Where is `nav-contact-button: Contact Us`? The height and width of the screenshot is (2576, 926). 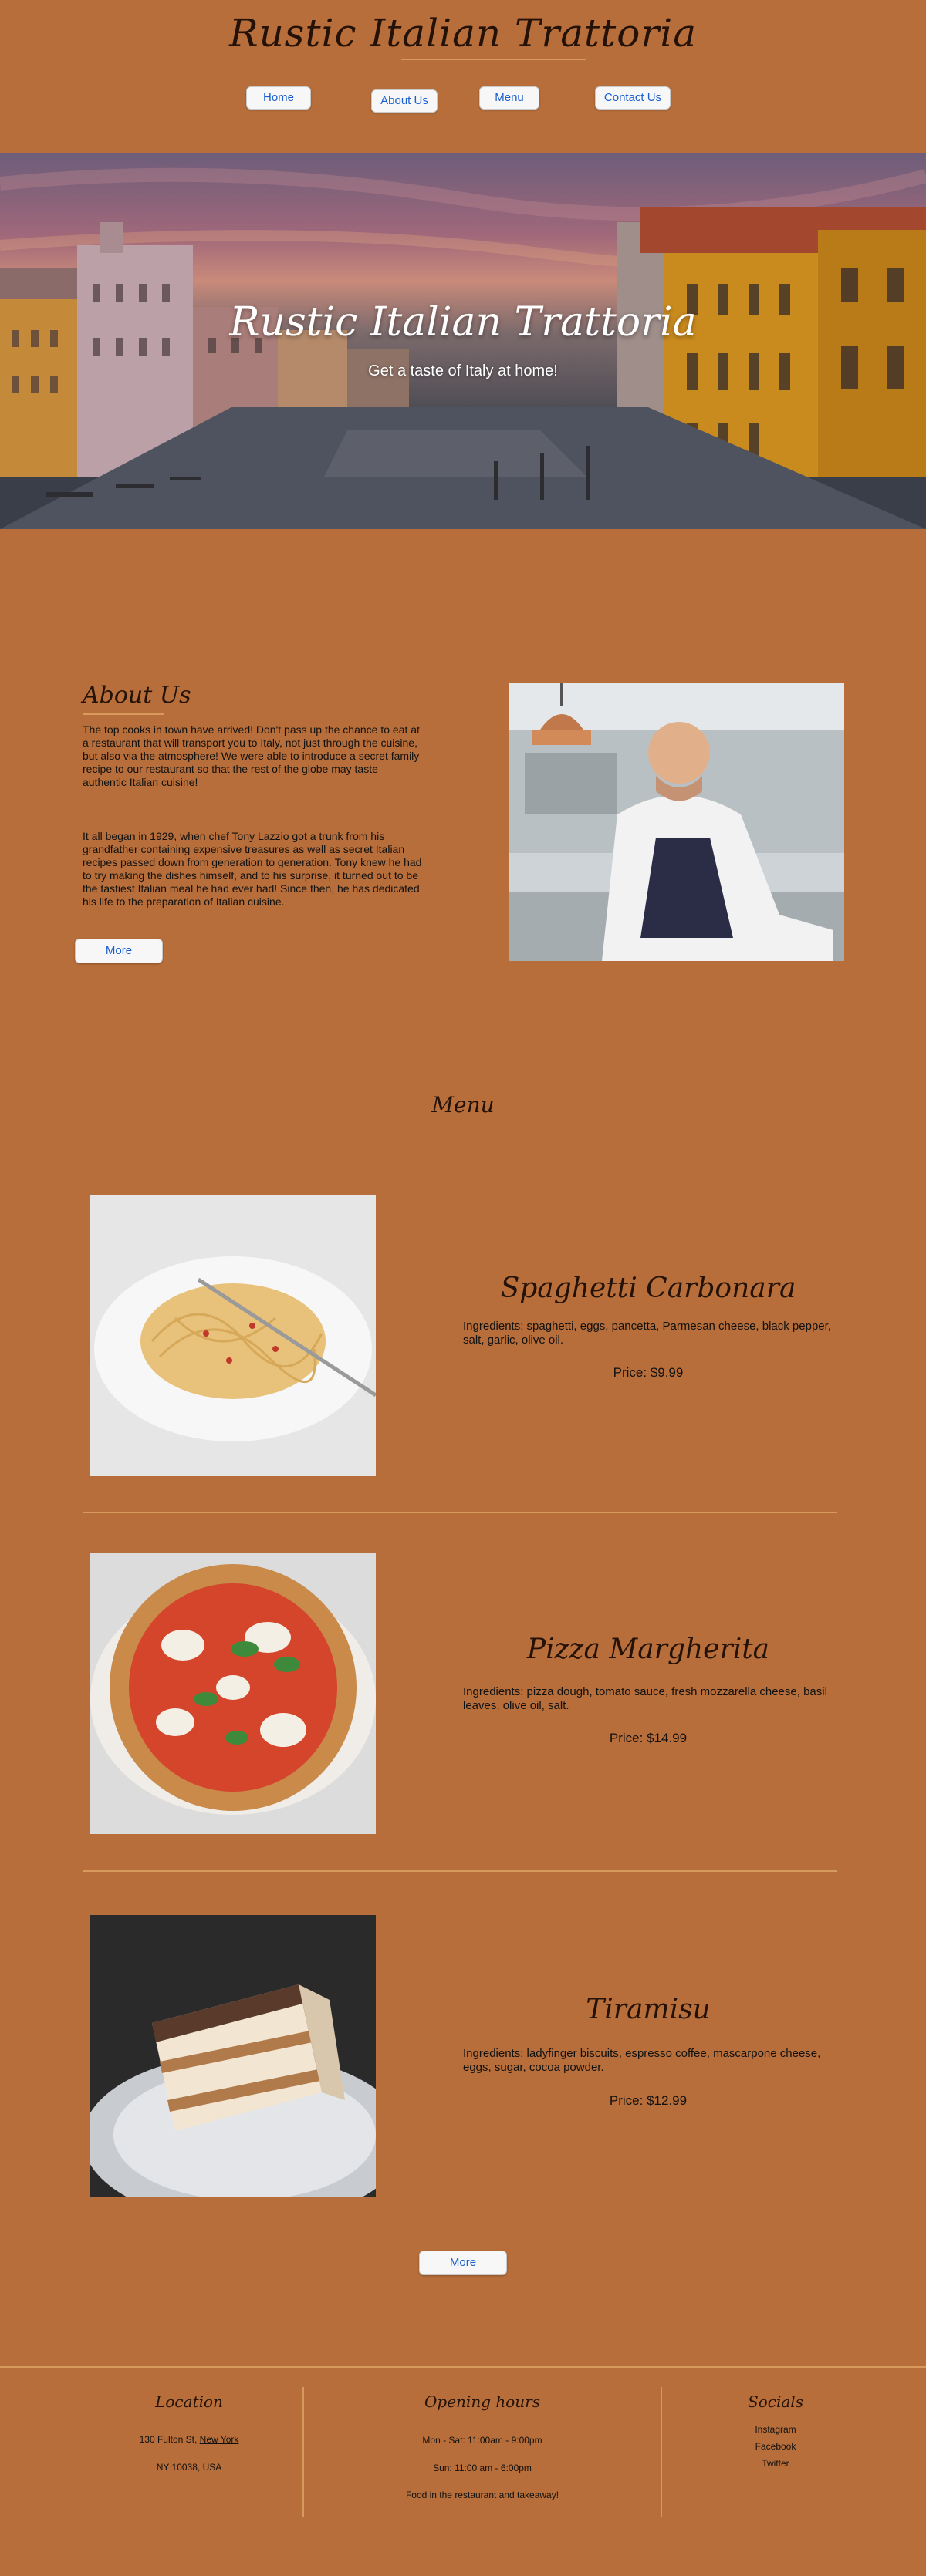 nav-contact-button: Contact Us is located at coordinates (633, 98).